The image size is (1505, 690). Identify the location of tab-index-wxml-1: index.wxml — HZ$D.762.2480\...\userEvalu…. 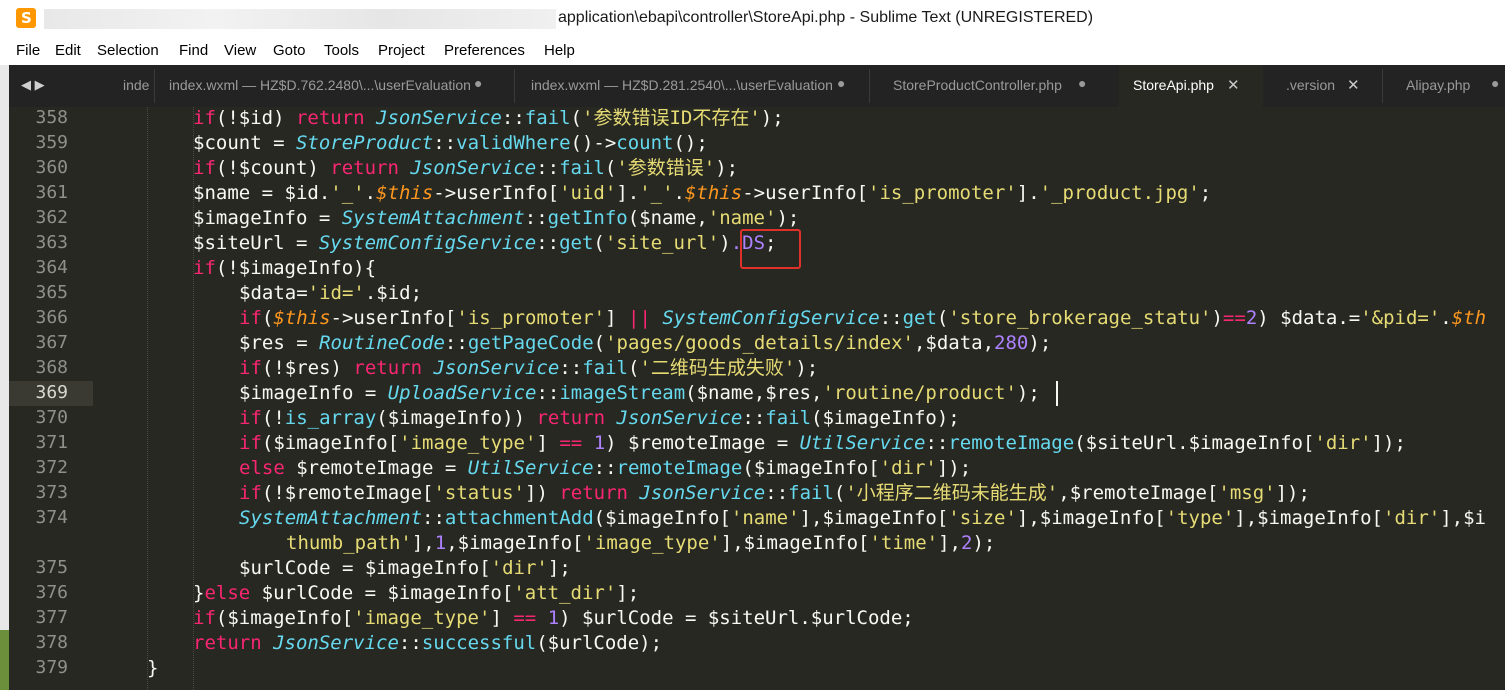
(320, 85).